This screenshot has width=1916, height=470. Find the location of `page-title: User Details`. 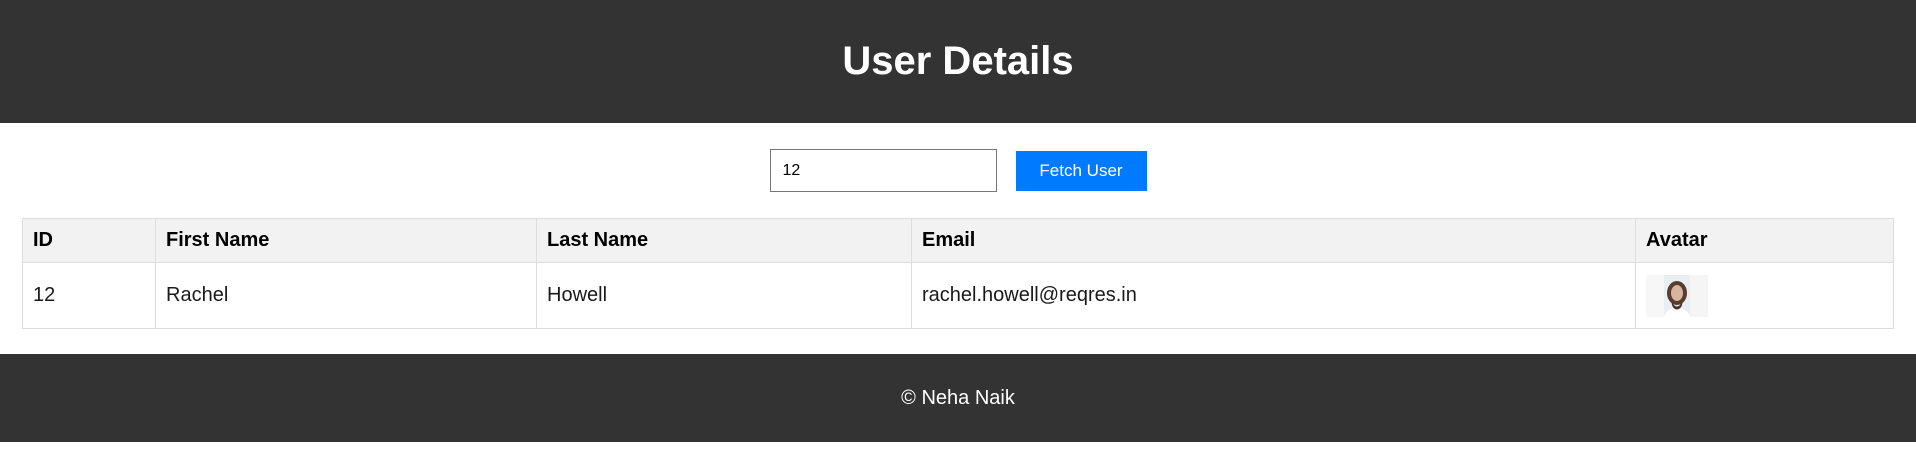

page-title: User Details is located at coordinates (958, 61).